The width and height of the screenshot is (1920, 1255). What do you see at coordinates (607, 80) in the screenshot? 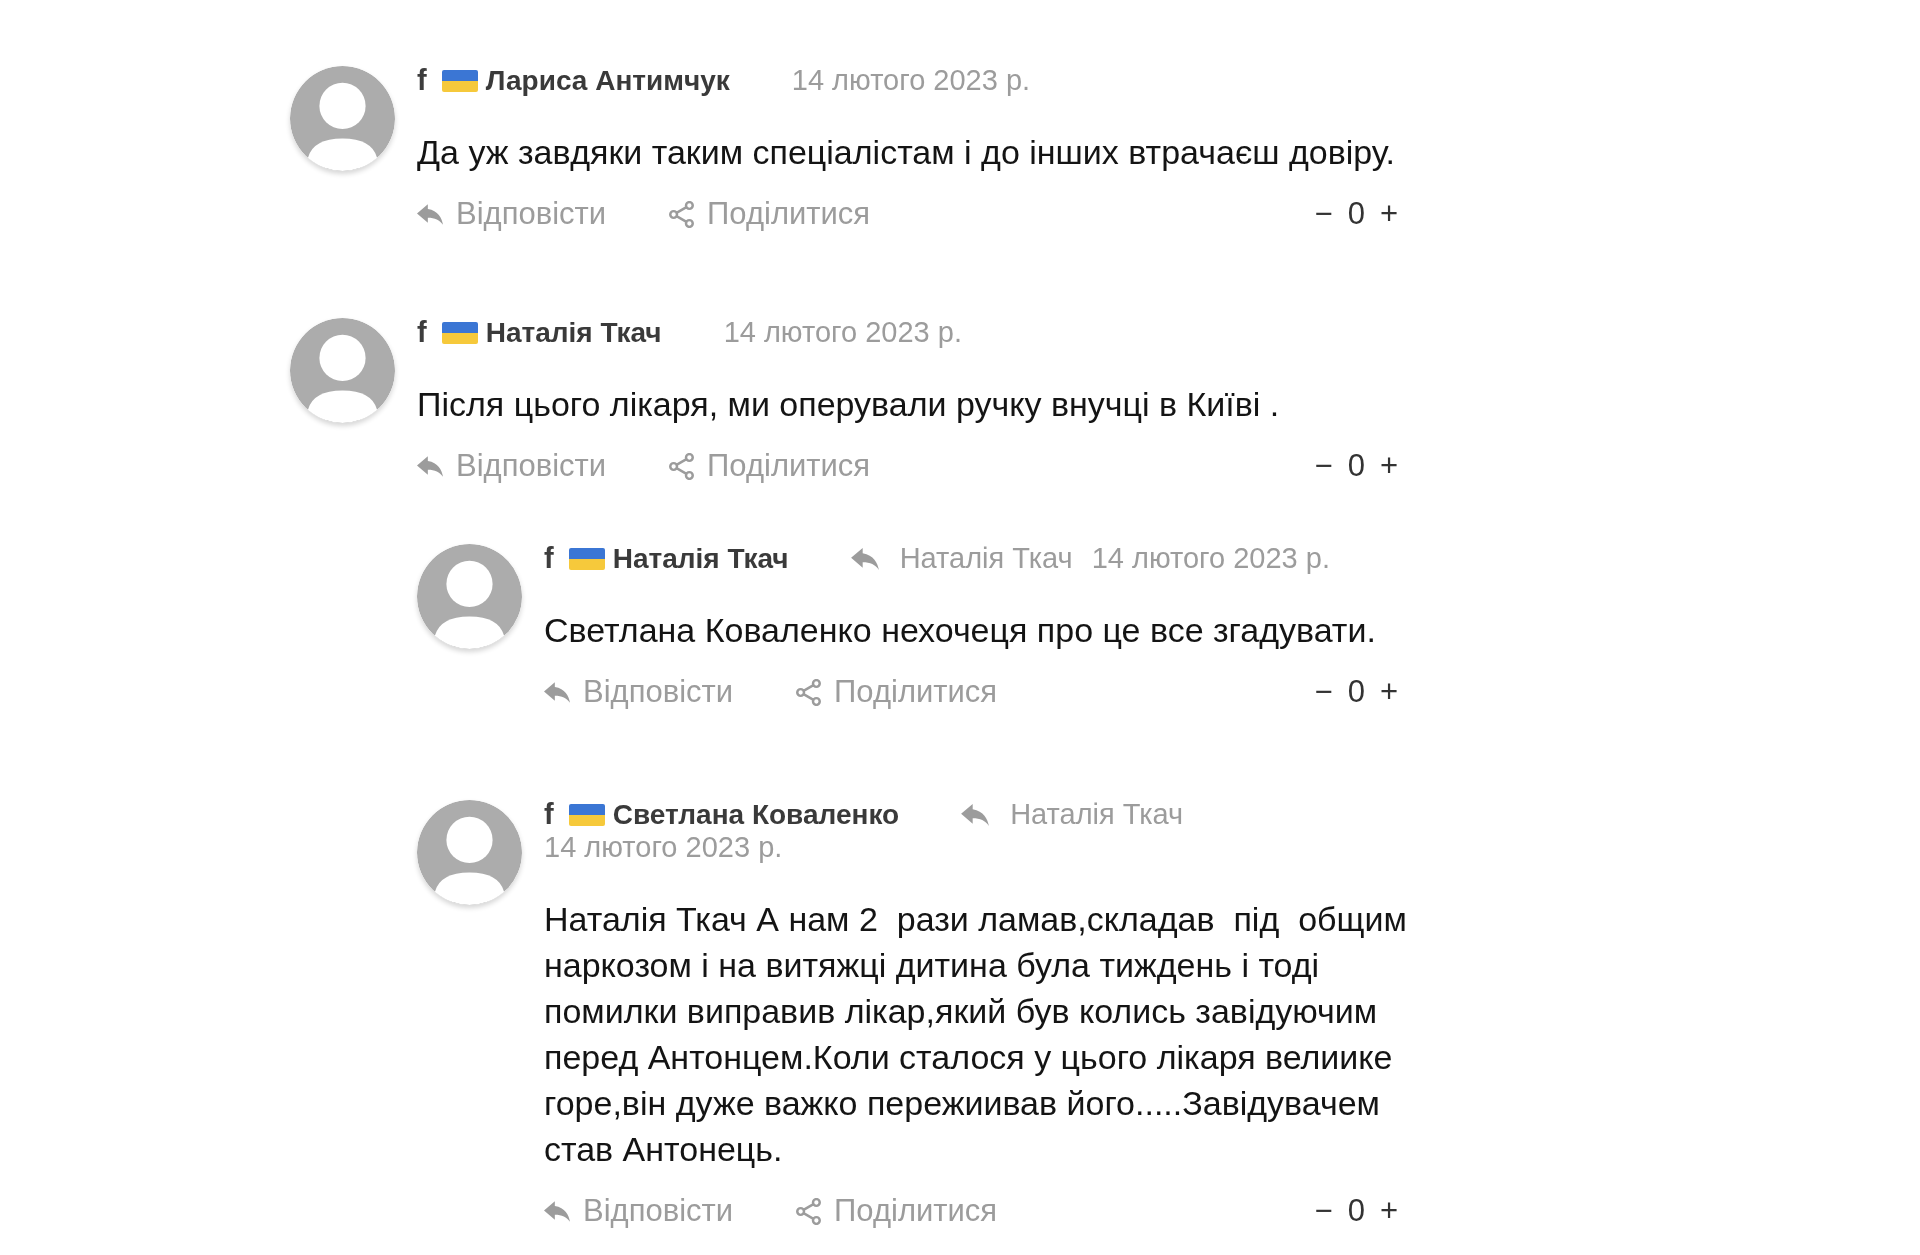
I see `author-name: Лариса Антимчук` at bounding box center [607, 80].